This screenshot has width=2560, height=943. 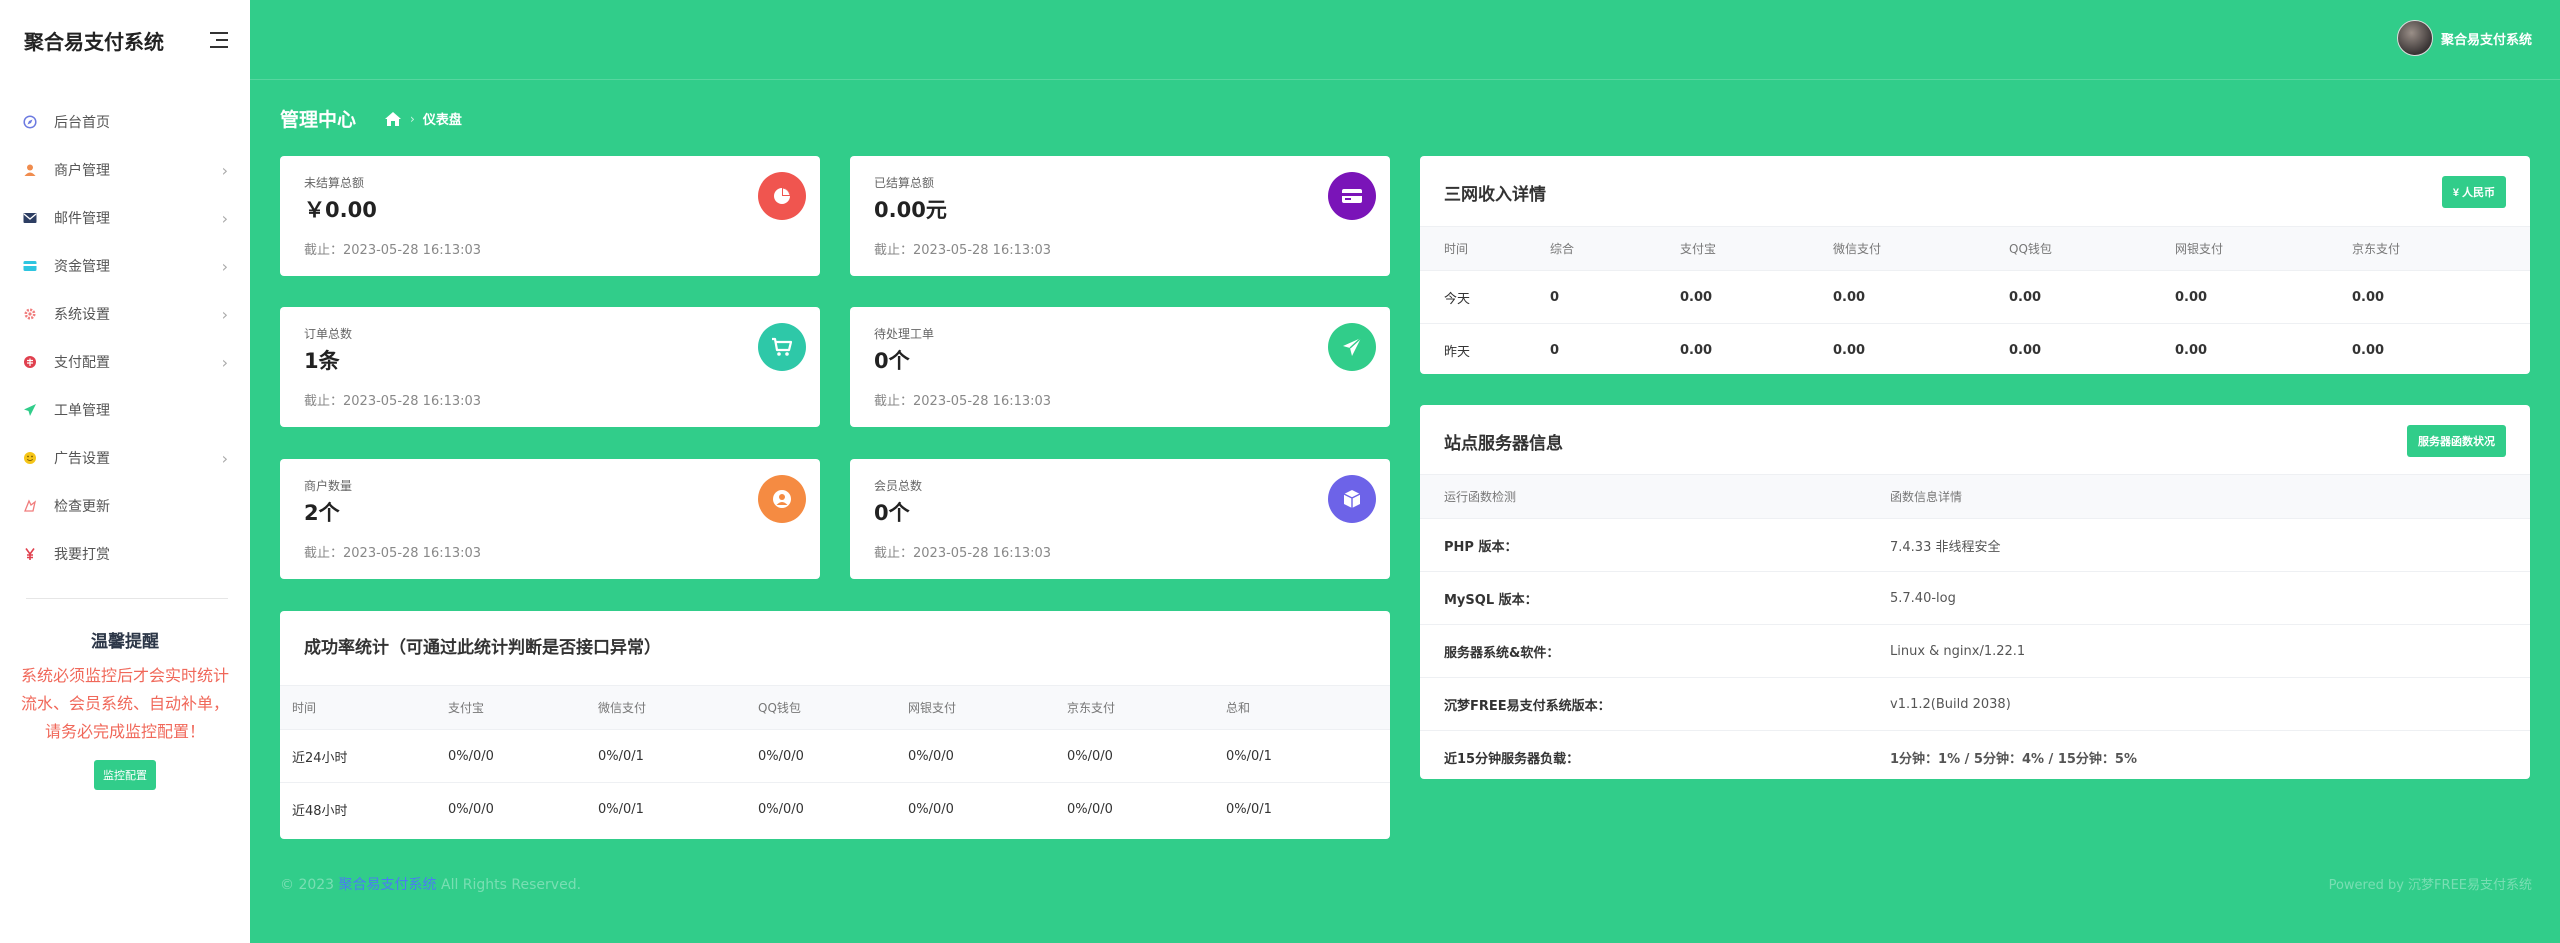 What do you see at coordinates (1120, 367) in the screenshot?
I see `stat-card-tickets: 待处理工单 0个 截止：2023-05-28 16:13:03` at bounding box center [1120, 367].